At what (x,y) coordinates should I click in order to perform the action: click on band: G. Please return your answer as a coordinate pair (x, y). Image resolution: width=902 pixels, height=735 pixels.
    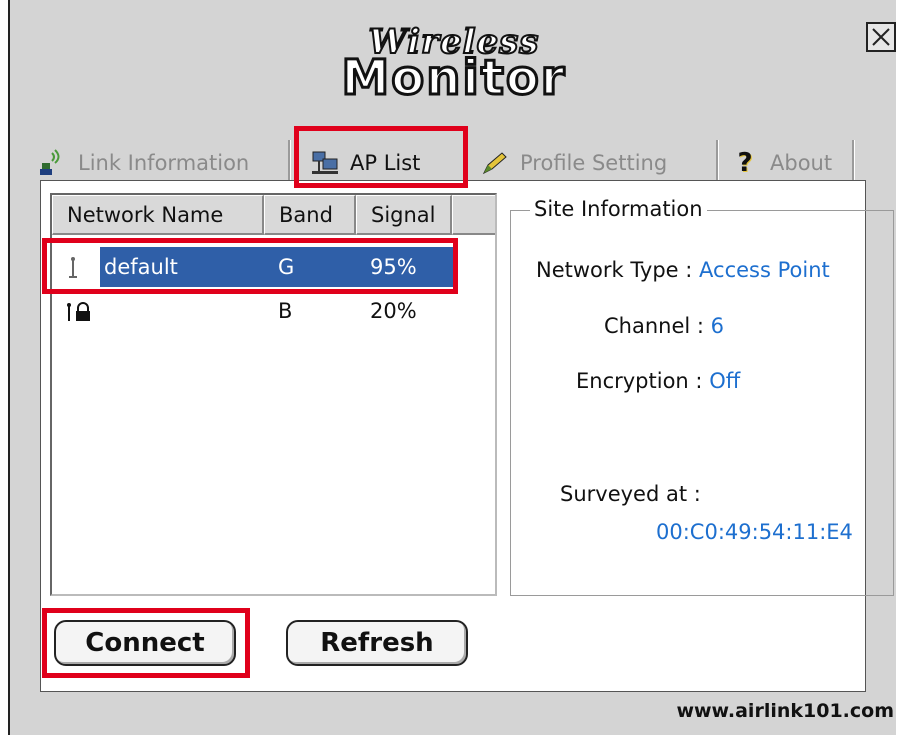
    Looking at the image, I should click on (286, 267).